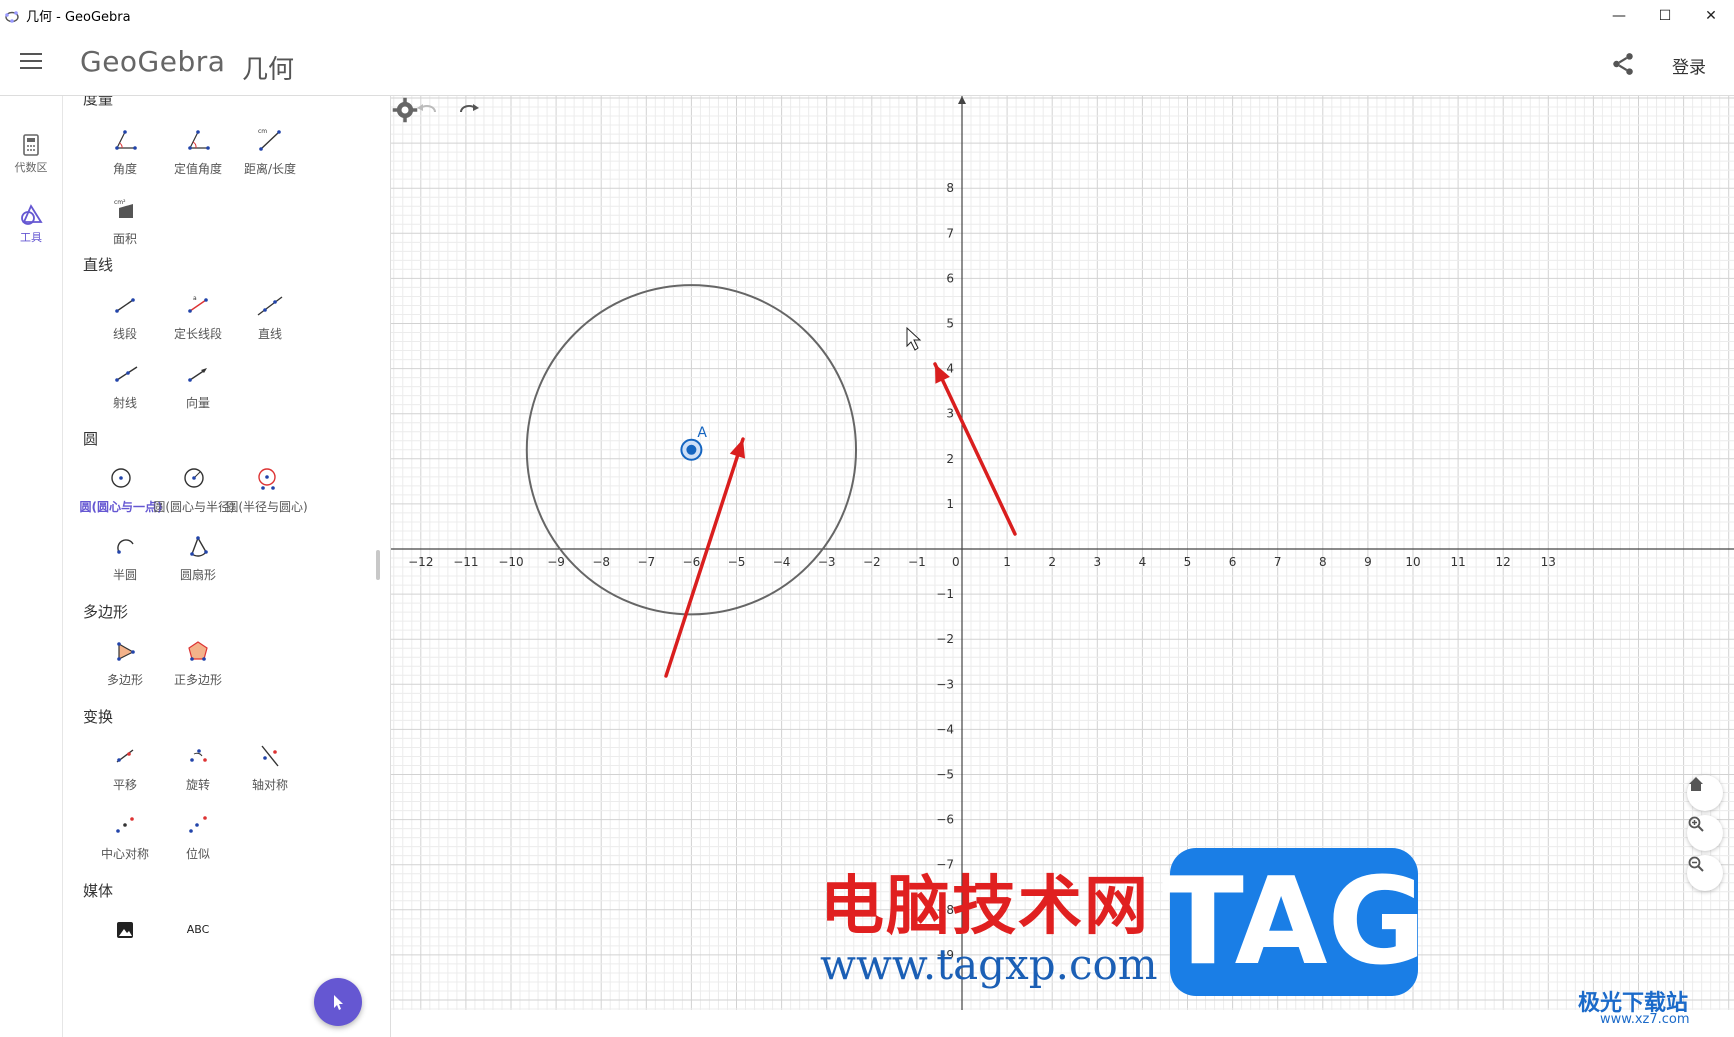  What do you see at coordinates (1188, 562) in the screenshot?
I see `x-tick-label: 5` at bounding box center [1188, 562].